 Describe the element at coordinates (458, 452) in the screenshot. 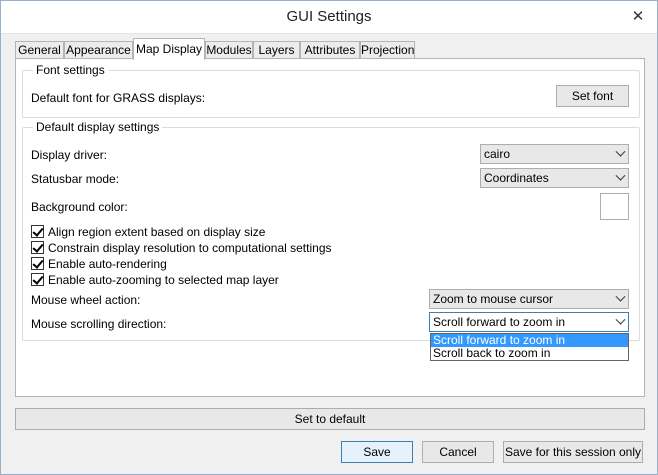

I see `cancel-button: Cancel` at that location.